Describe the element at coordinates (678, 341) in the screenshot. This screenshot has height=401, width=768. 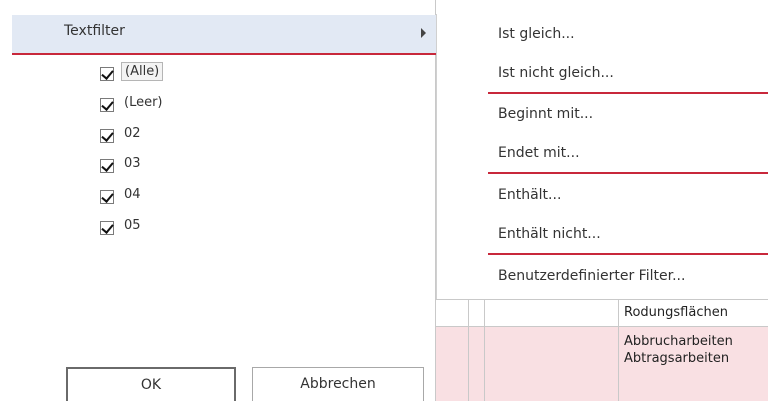
I see `cell-line: Abbrucharbeiten` at that location.